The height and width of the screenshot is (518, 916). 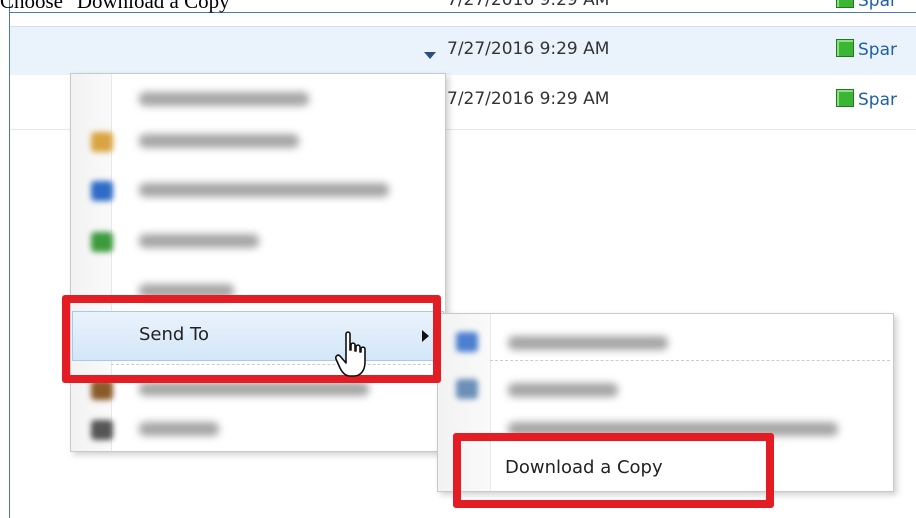 What do you see at coordinates (102, 242) in the screenshot?
I see `check-out-icon` at bounding box center [102, 242].